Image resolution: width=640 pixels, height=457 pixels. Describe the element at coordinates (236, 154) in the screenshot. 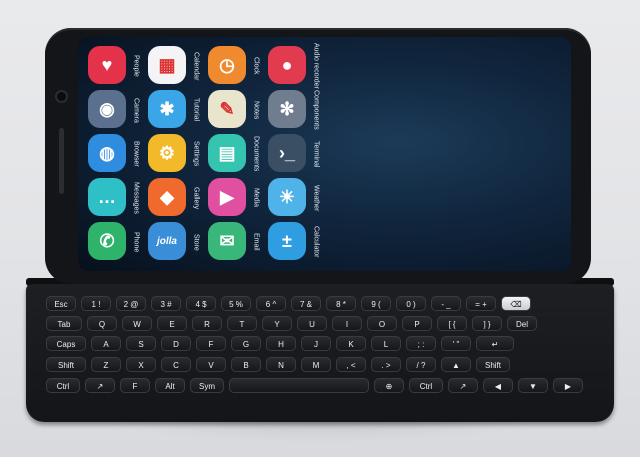

I see `app-documents: ▤ Documents` at that location.